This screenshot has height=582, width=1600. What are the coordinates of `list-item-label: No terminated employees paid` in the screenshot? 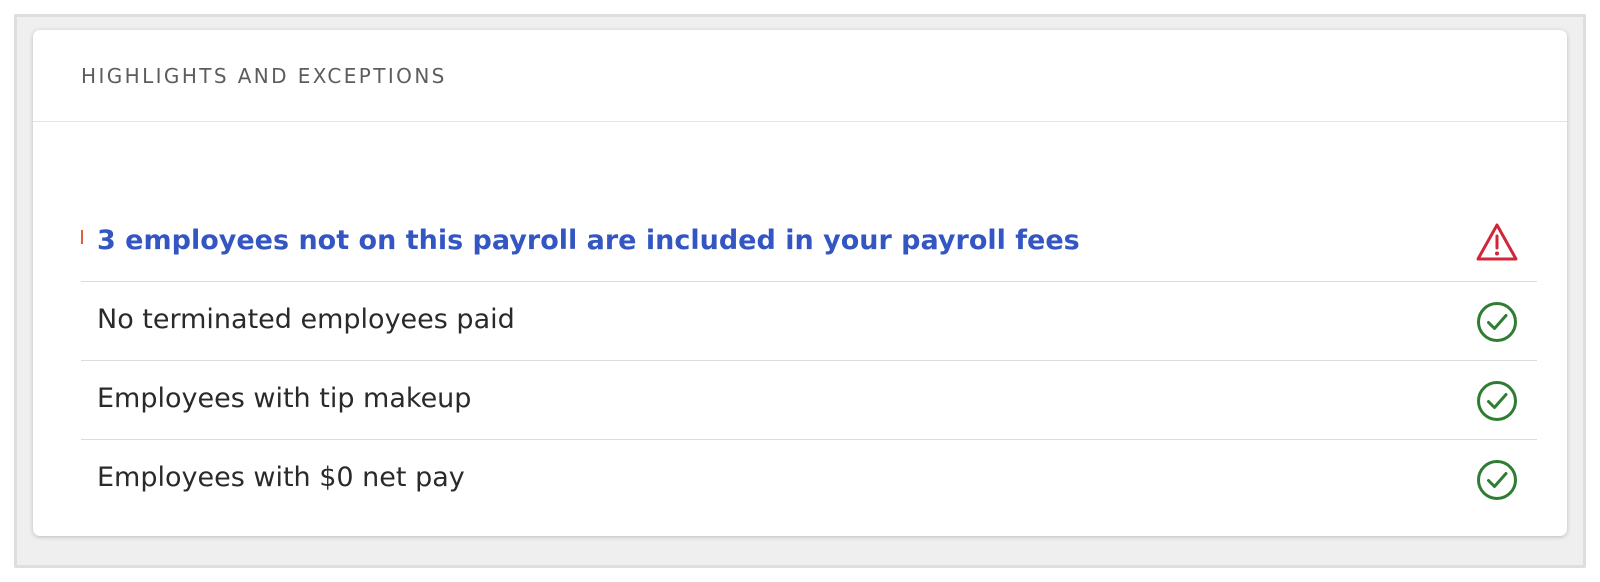 It's located at (306, 319).